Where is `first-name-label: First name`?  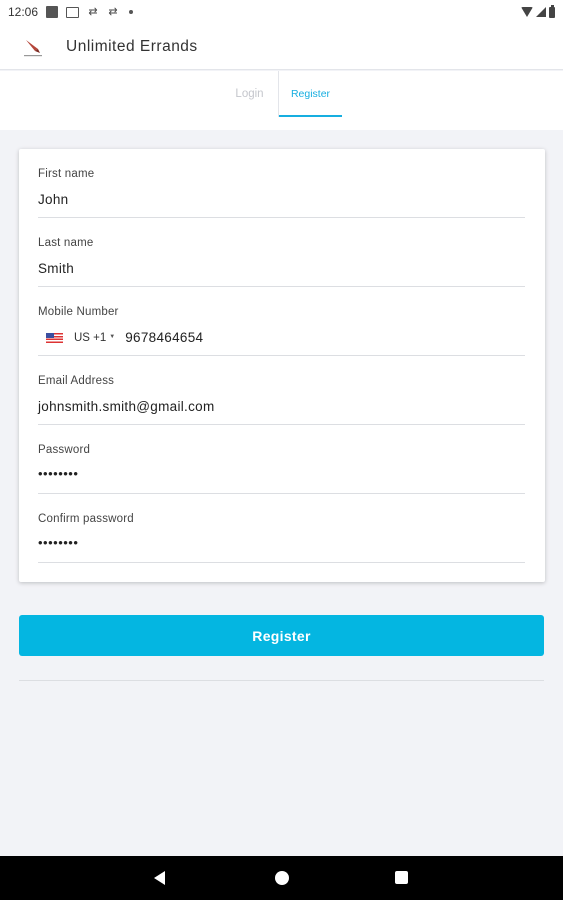 first-name-label: First name is located at coordinates (66, 174).